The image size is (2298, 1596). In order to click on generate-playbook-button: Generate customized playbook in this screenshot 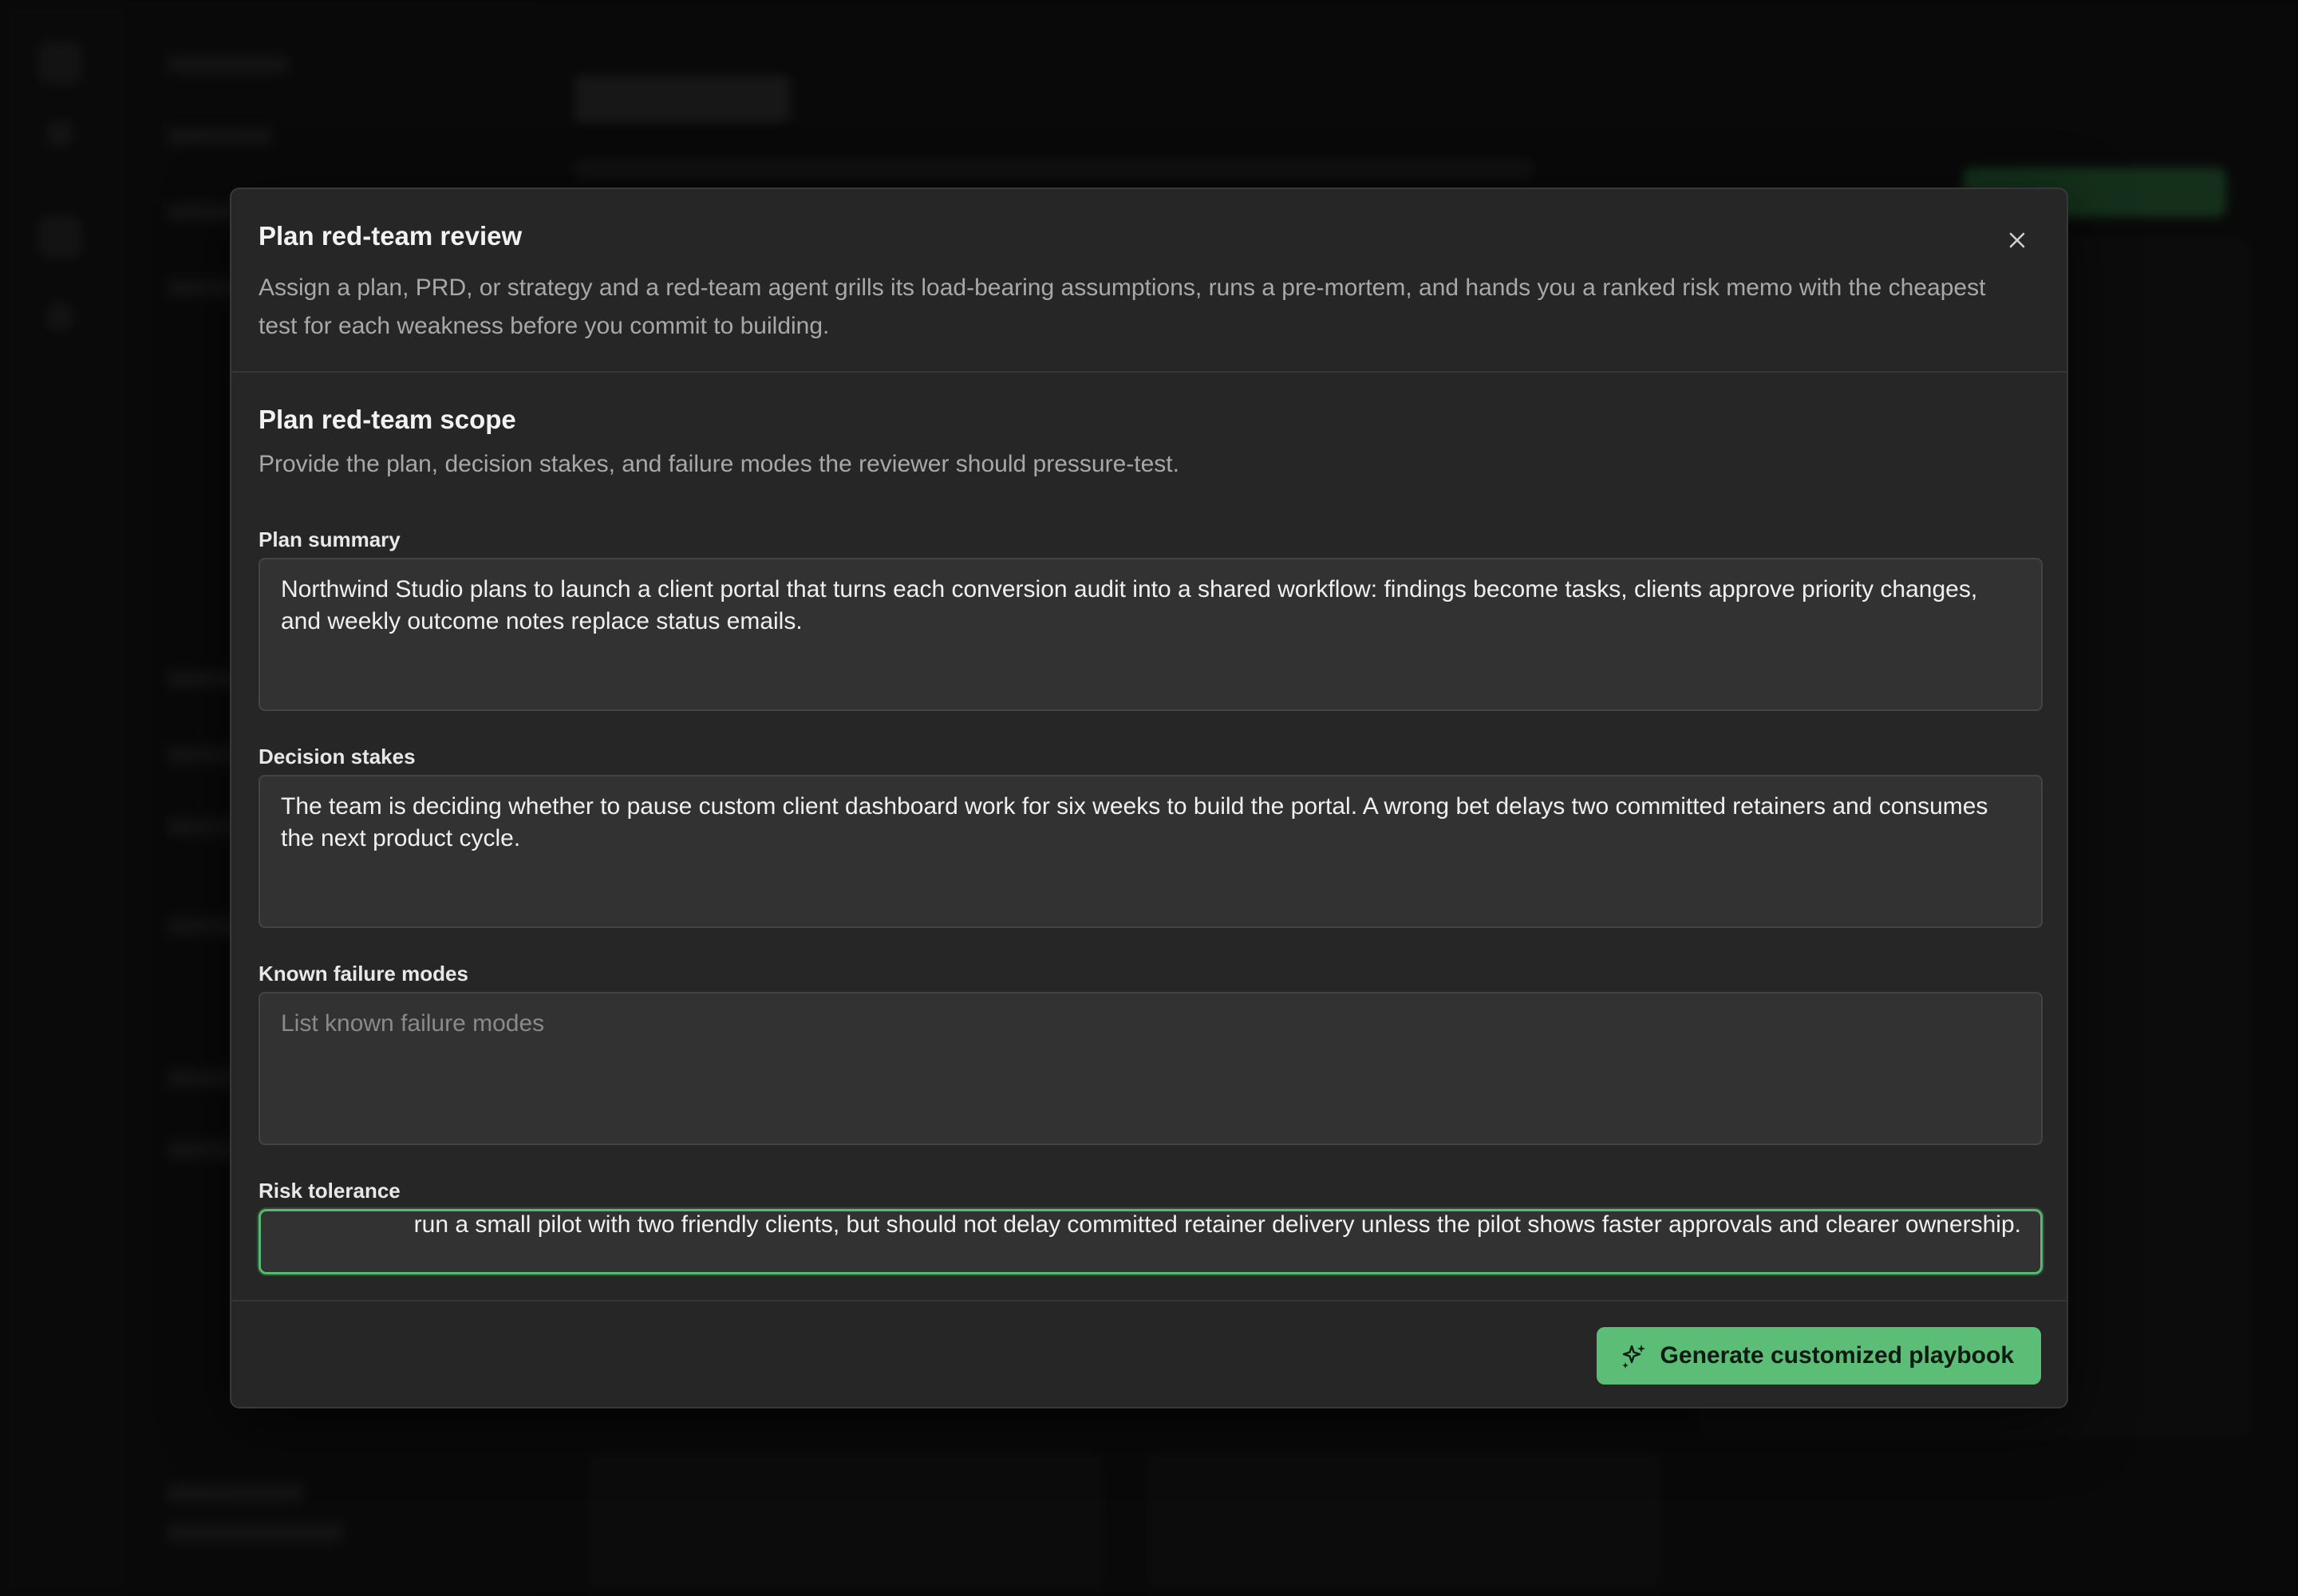, I will do `click(1819, 1356)`.